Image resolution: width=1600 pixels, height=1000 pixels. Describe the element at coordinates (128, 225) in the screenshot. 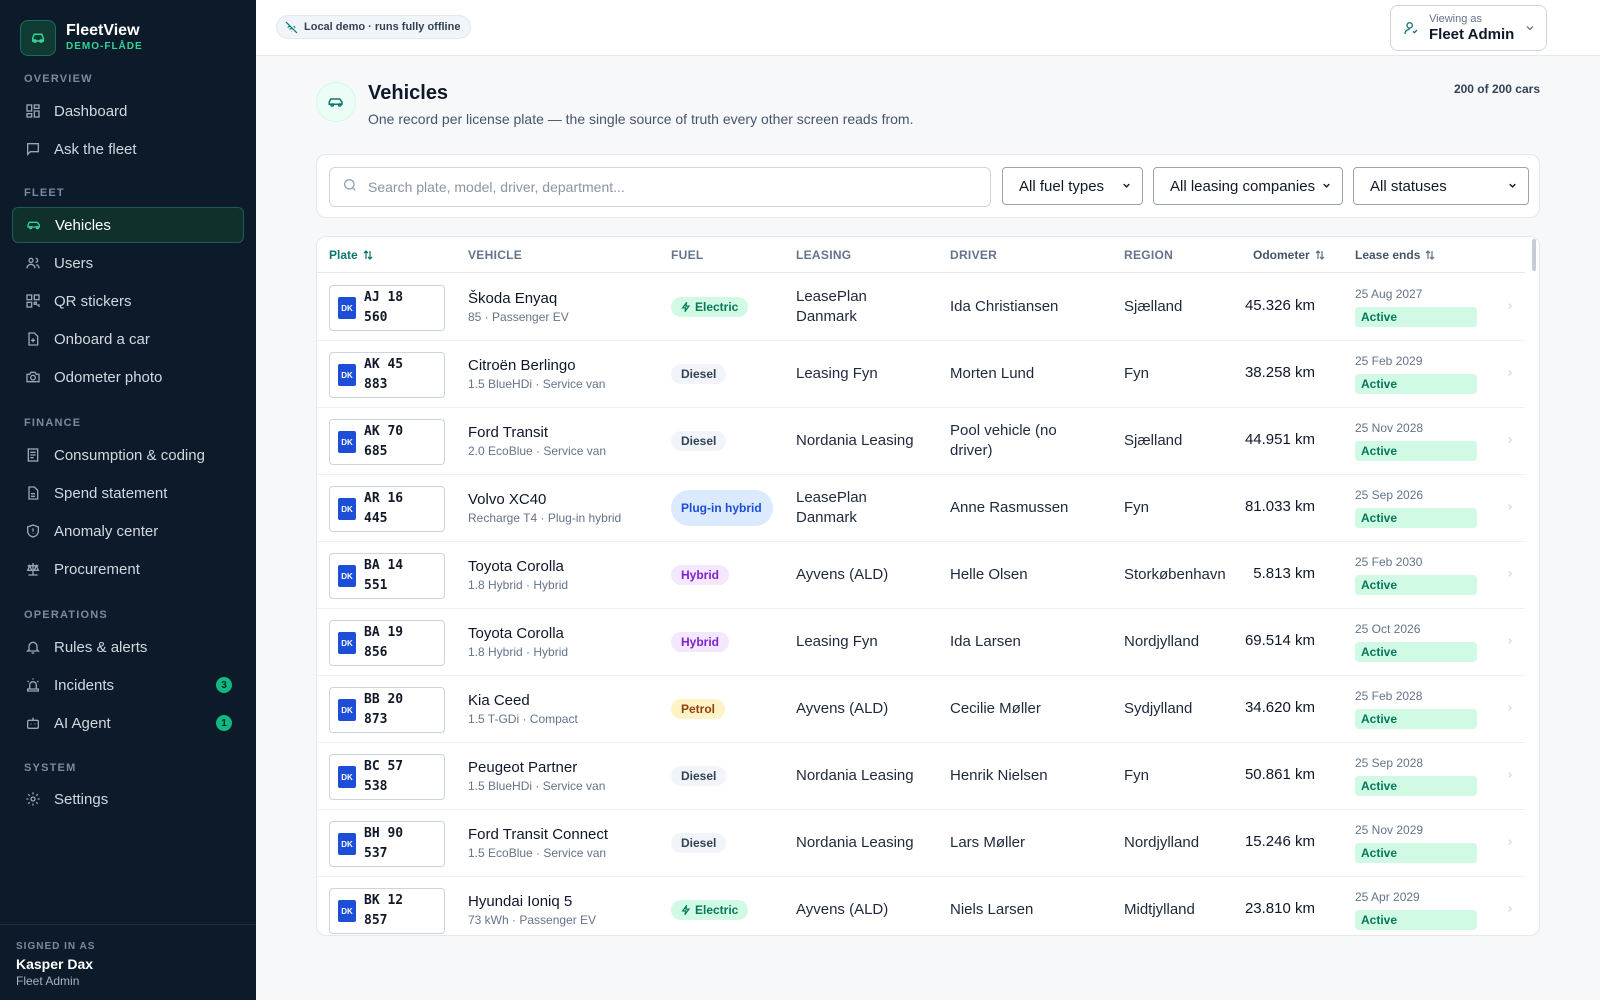

I see `nav-item-vehicles: Vehicles` at that location.